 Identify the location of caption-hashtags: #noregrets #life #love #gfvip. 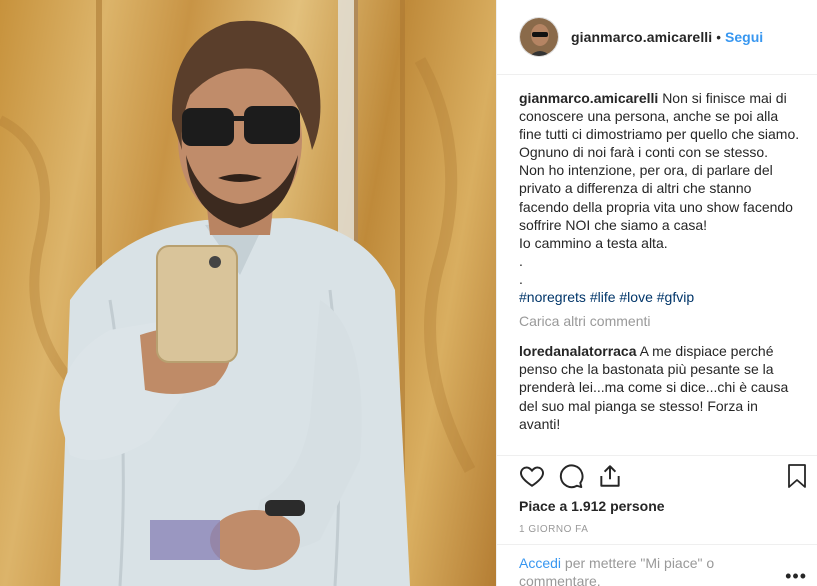
(660, 297).